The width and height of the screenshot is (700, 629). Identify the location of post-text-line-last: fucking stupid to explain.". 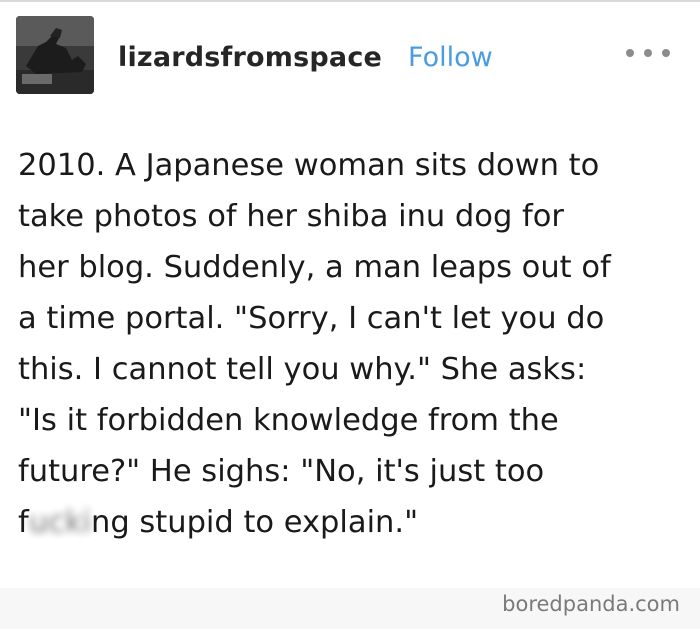
(353, 522).